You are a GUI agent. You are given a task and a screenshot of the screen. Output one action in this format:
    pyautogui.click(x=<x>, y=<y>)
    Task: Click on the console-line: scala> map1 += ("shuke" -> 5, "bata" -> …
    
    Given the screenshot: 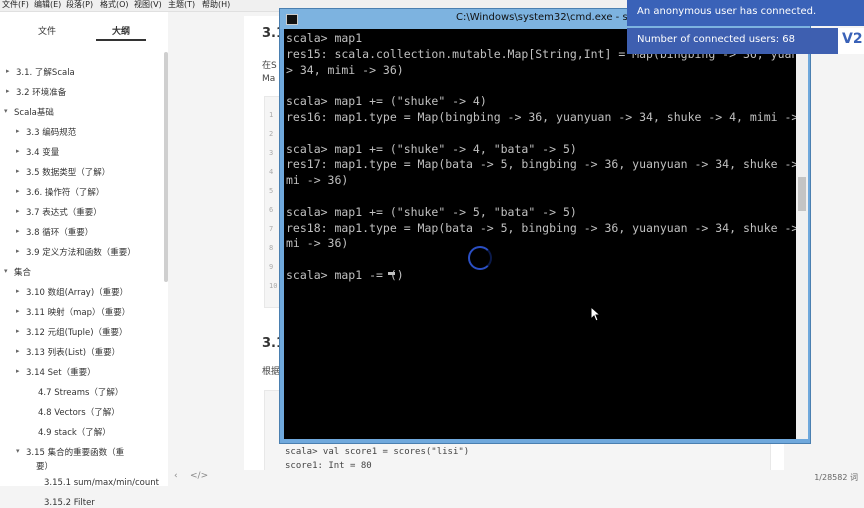 What is the action you would take?
    pyautogui.click(x=431, y=211)
    